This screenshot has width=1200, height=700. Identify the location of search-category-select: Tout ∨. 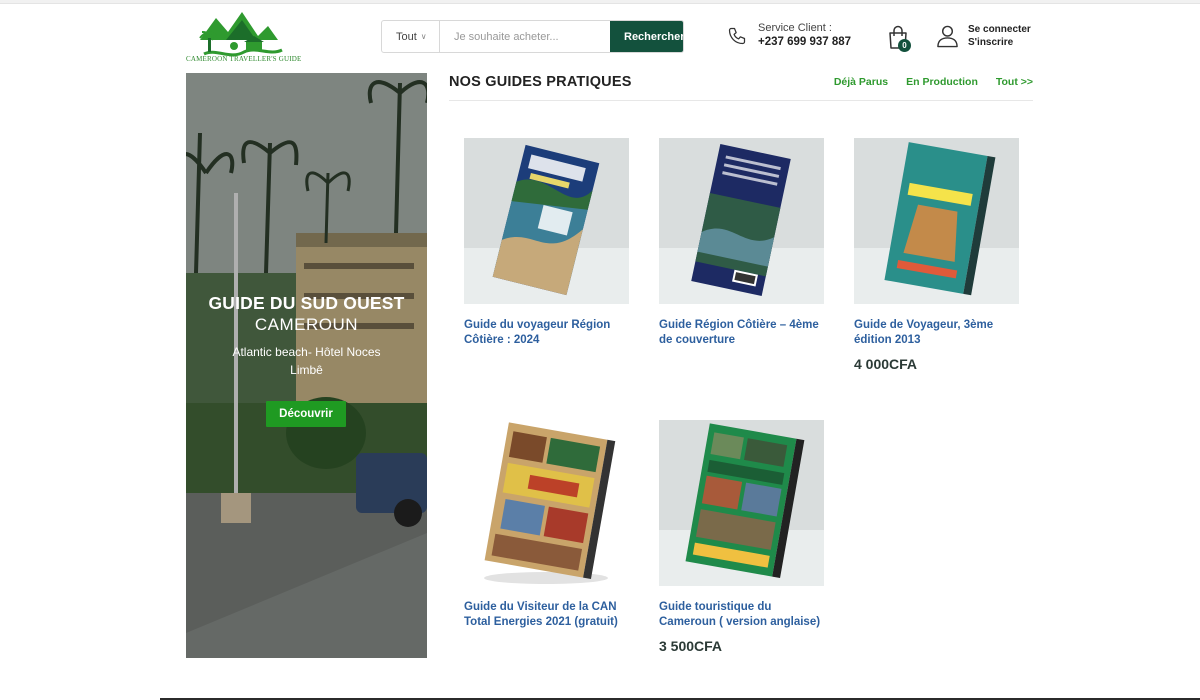
(411, 36).